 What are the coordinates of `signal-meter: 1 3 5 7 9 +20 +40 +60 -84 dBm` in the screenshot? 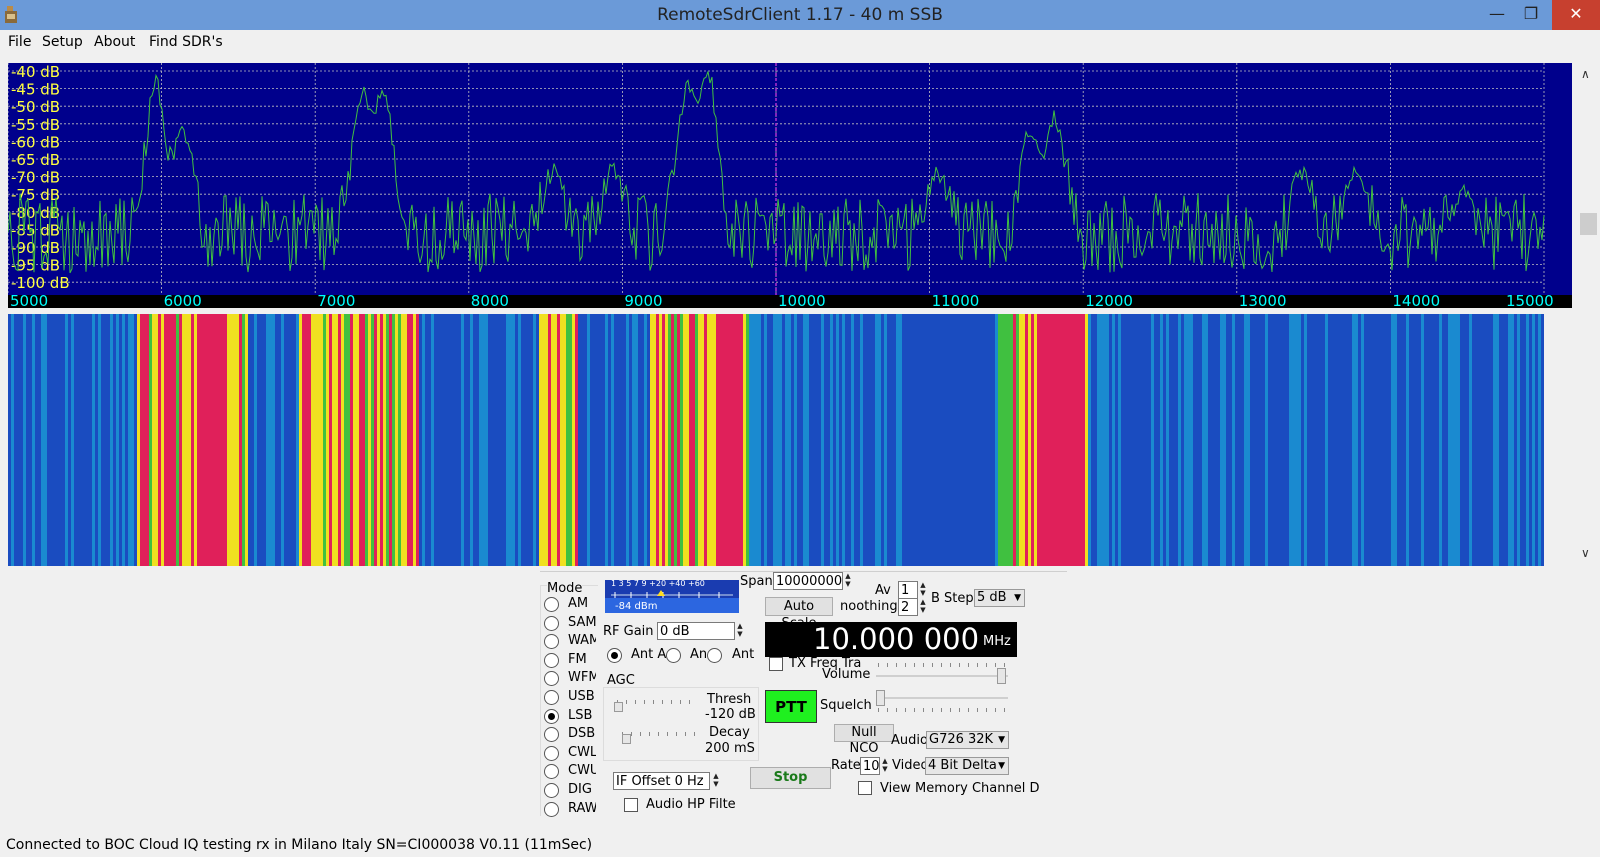 It's located at (672, 596).